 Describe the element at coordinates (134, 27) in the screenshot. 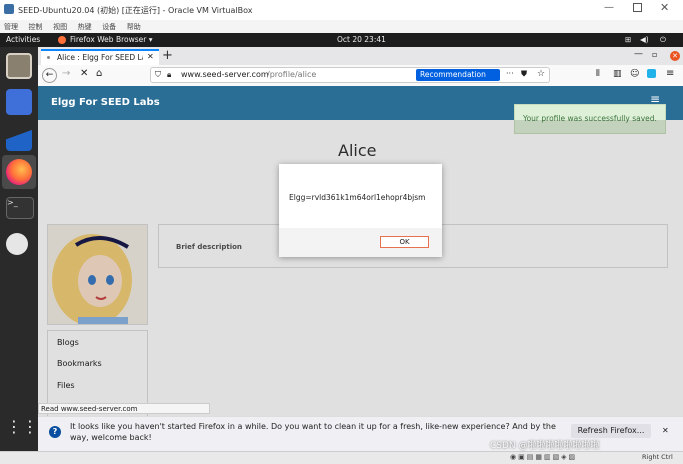

I see `menu-item: 帮助` at that location.